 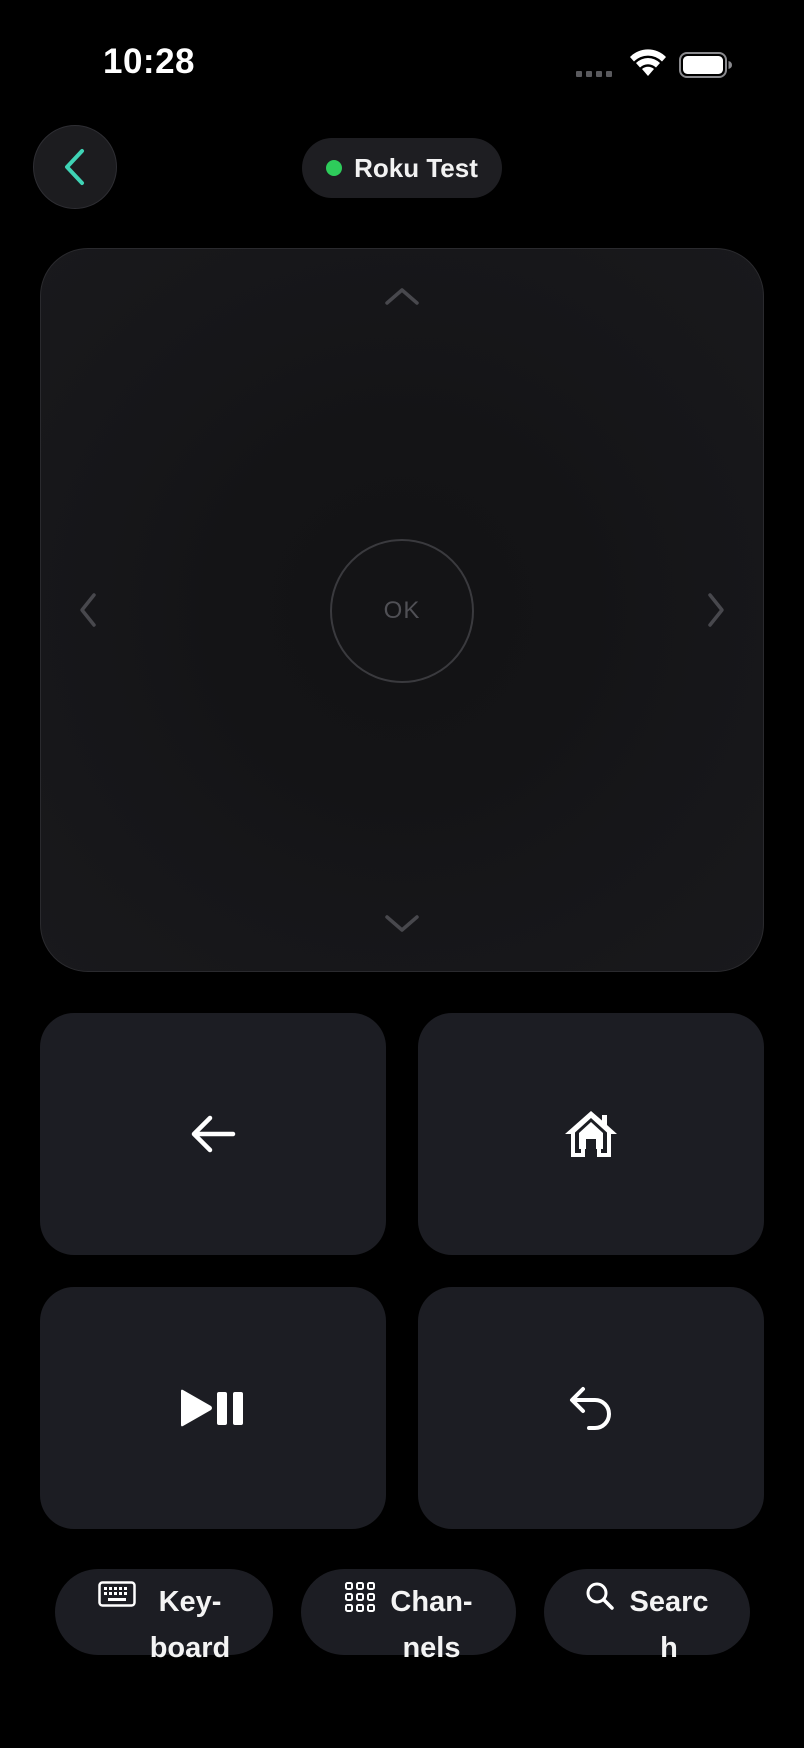 I want to click on chevron-up-icon, so click(x=402, y=296).